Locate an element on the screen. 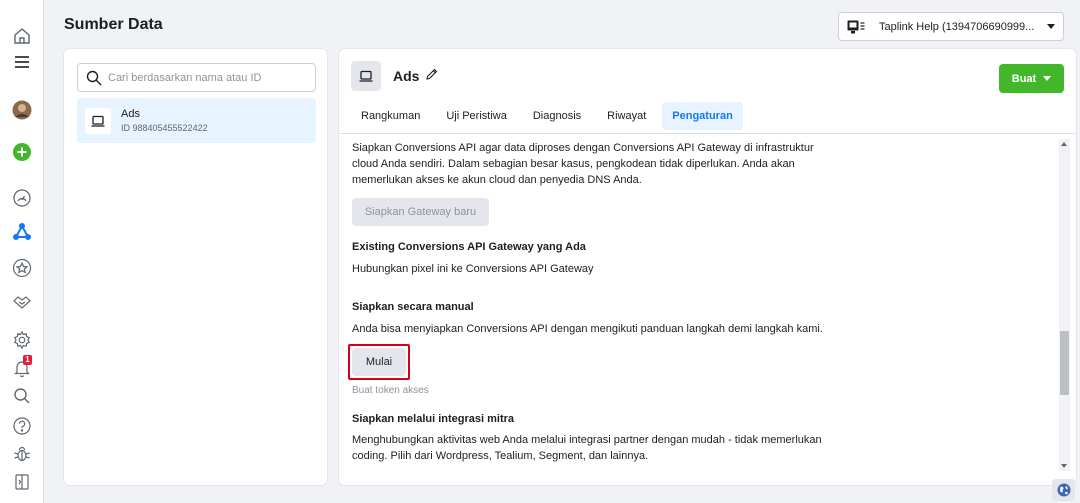 This screenshot has width=1080, height=503. page-title: Sumber Data is located at coordinates (113, 24).